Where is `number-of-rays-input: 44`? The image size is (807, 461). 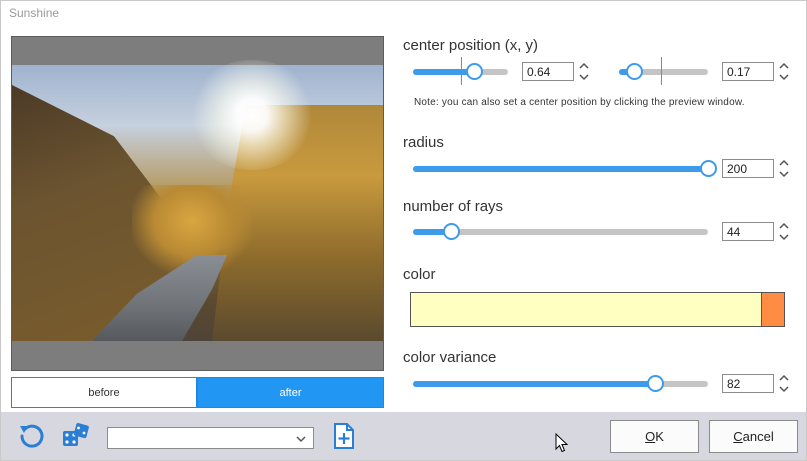
number-of-rays-input: 44 is located at coordinates (748, 231).